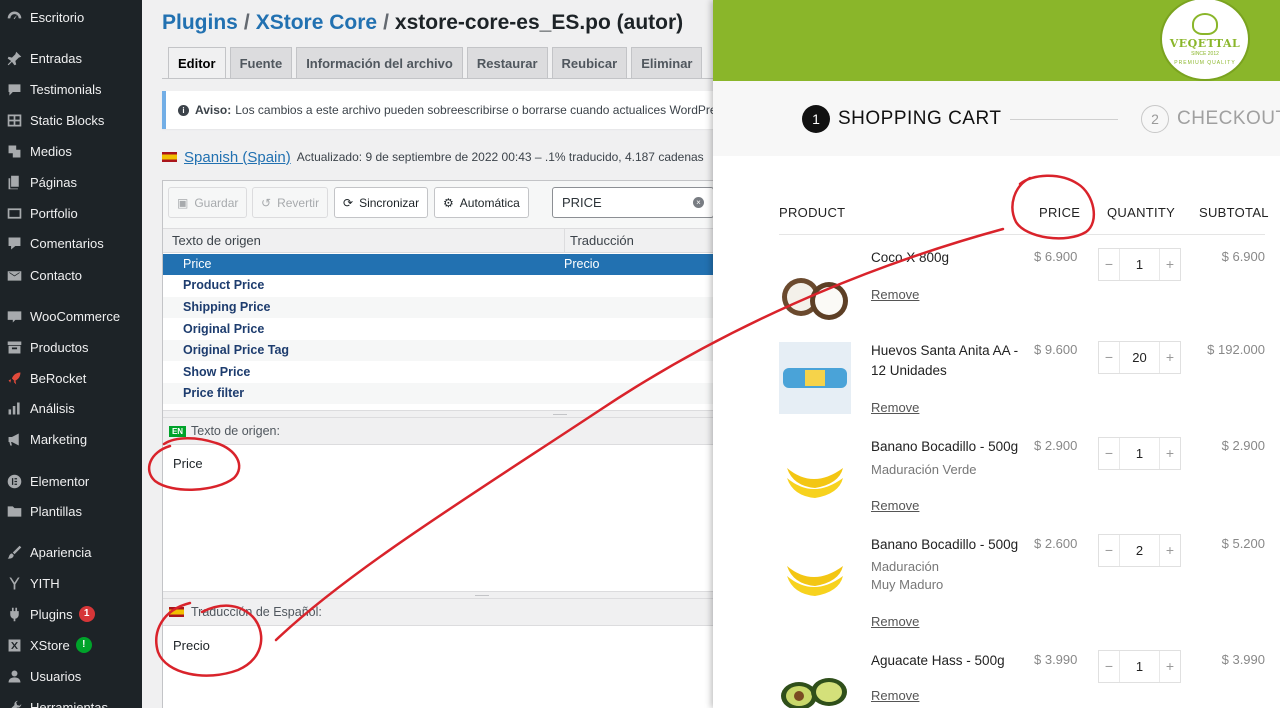  I want to click on sidebar-item-comentarios: Comentarios, so click(71, 243).